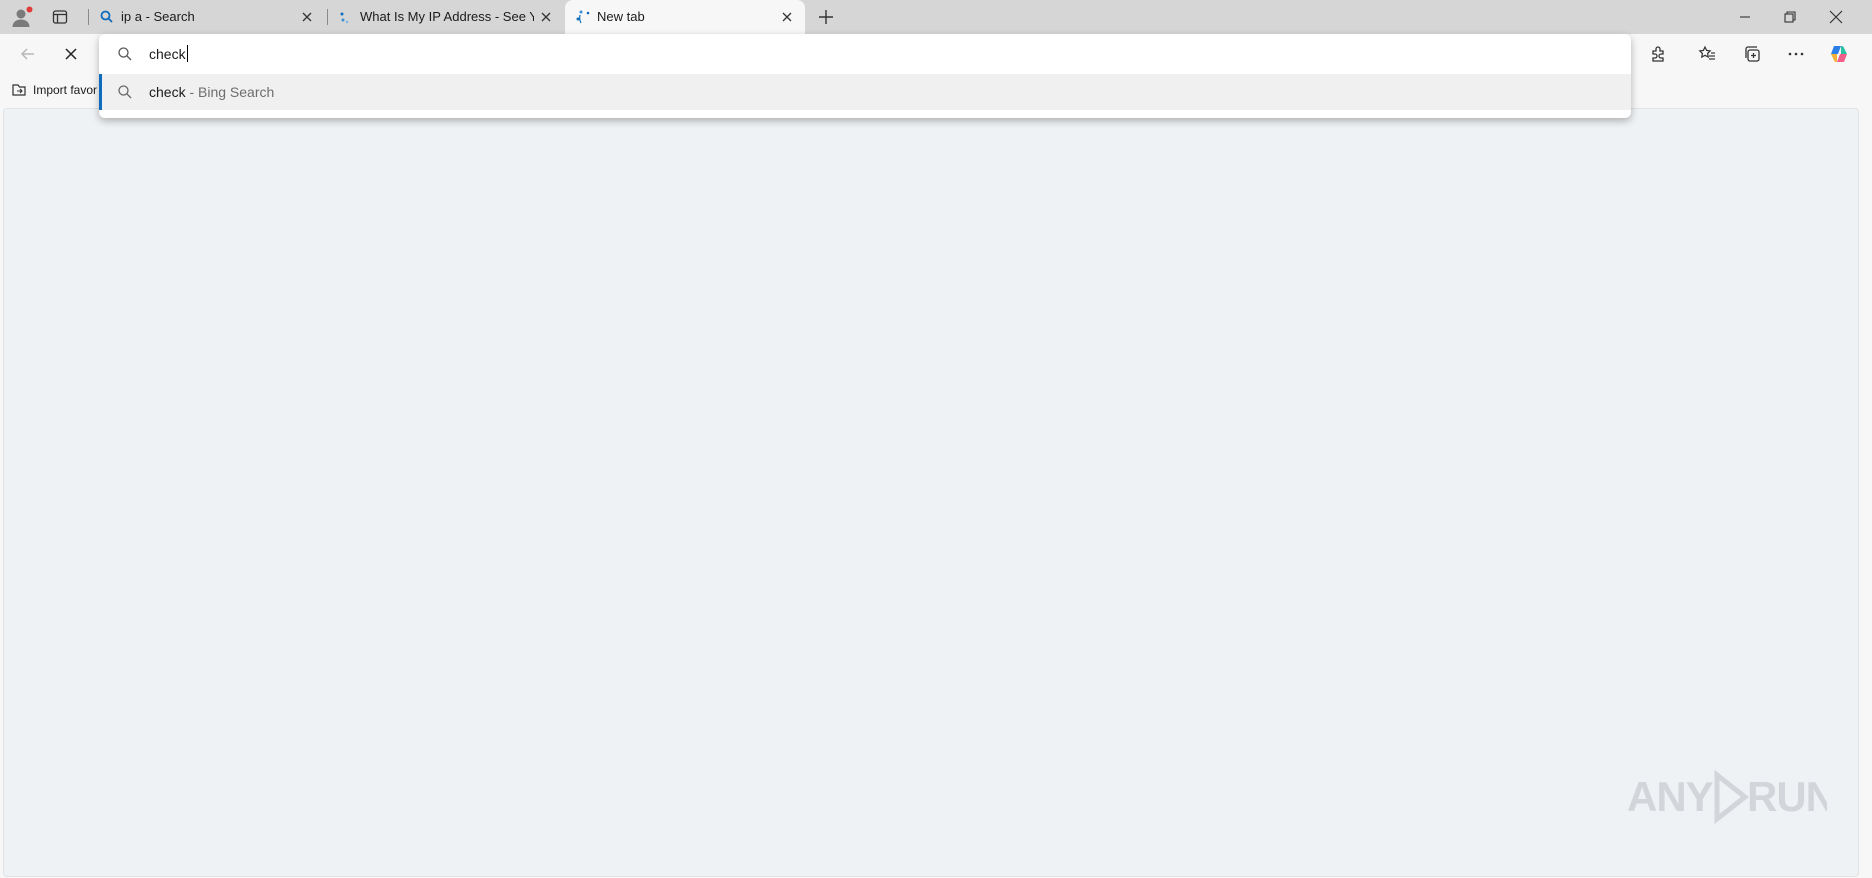 This screenshot has height=878, width=1872. Describe the element at coordinates (230, 92) in the screenshot. I see `suggestion-source: - Bing Search` at that location.